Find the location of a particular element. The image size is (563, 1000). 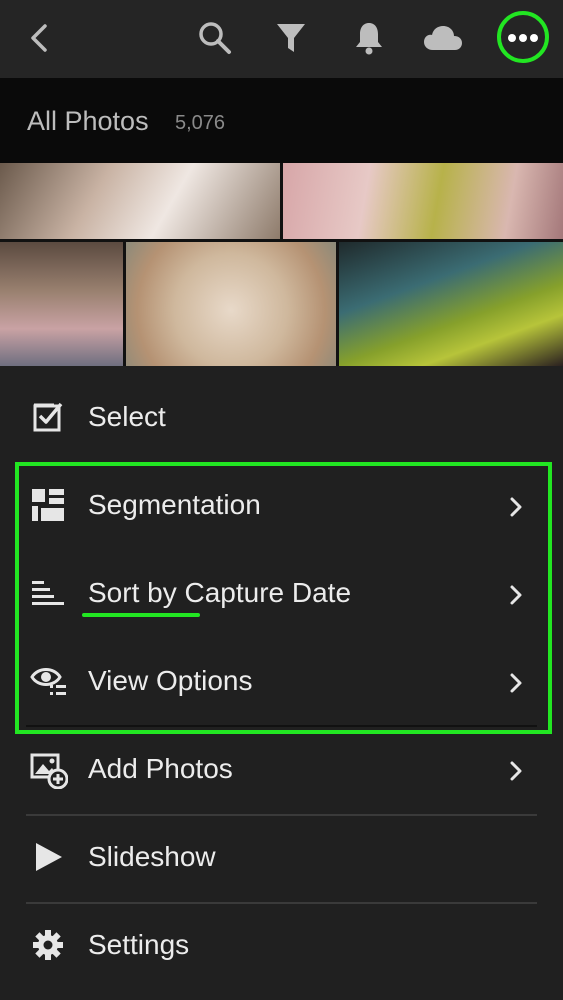

search-icon is located at coordinates (215, 38).